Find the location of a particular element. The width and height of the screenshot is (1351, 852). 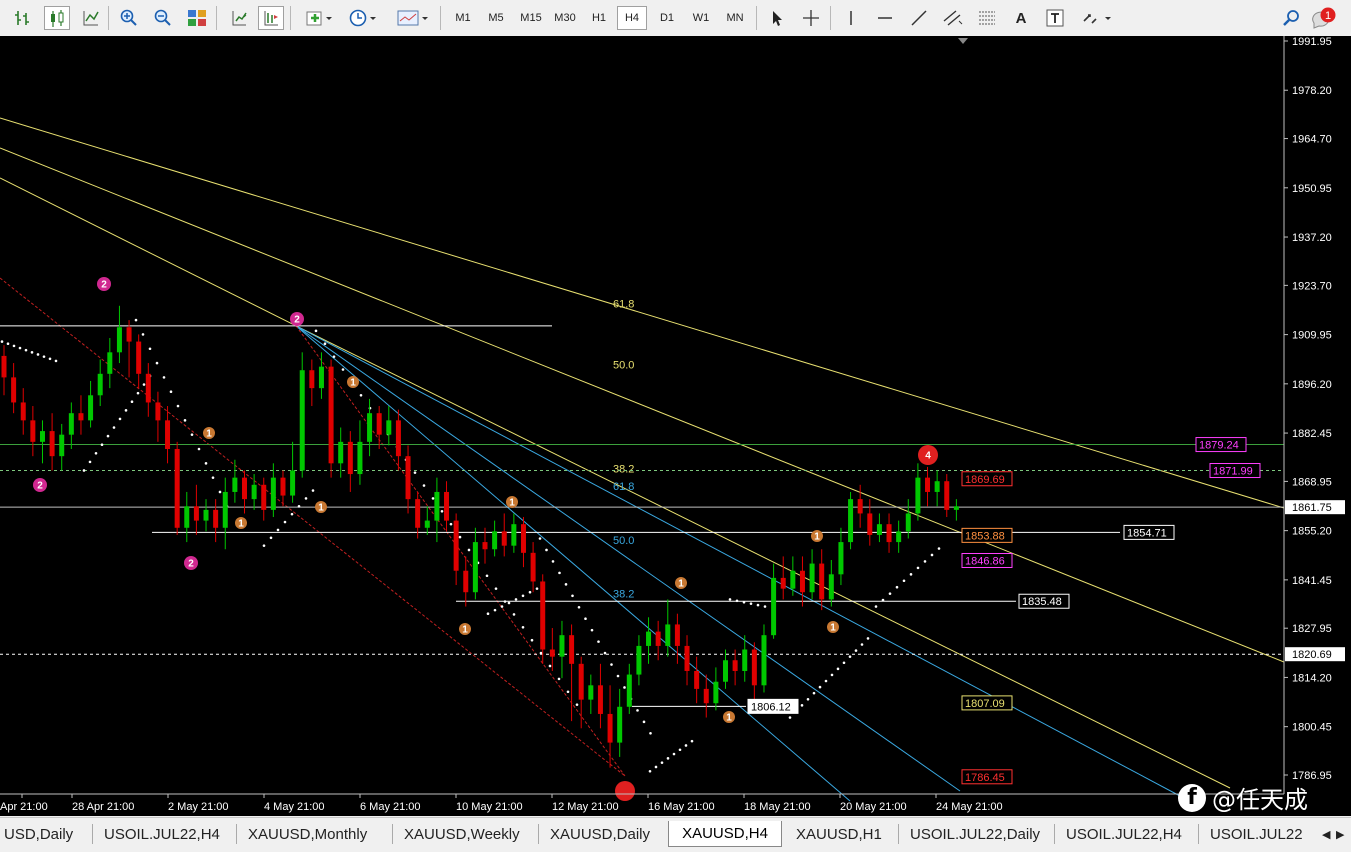

timeframe-m15-button: M15 is located at coordinates (531, 18).